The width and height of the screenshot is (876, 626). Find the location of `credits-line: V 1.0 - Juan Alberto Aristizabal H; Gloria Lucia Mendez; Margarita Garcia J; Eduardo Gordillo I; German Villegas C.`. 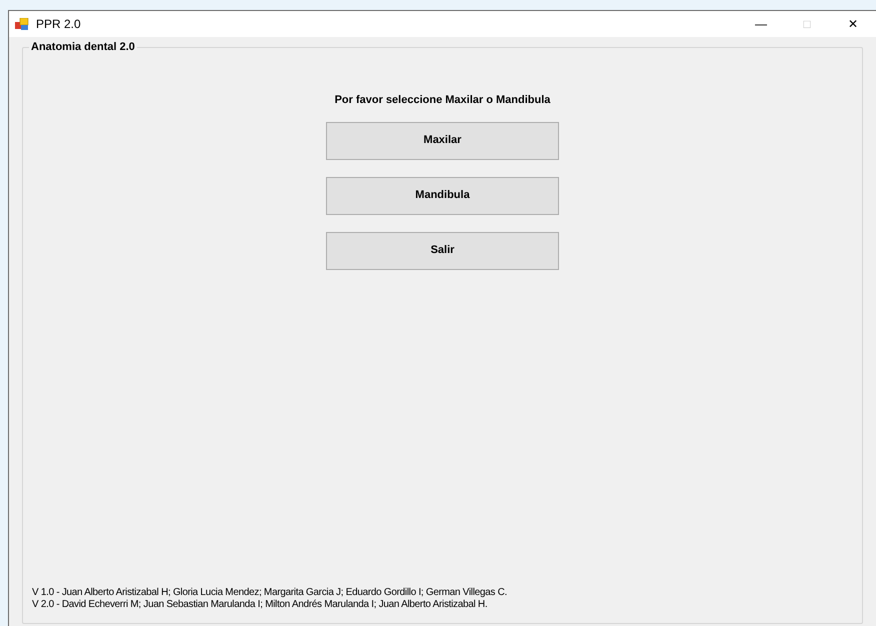

credits-line: V 1.0 - Juan Alberto Aristizabal H; Gloria Lucia Mendez; Margarita Garcia J; Eduardo Gordillo I; German Villegas C. is located at coordinates (269, 593).